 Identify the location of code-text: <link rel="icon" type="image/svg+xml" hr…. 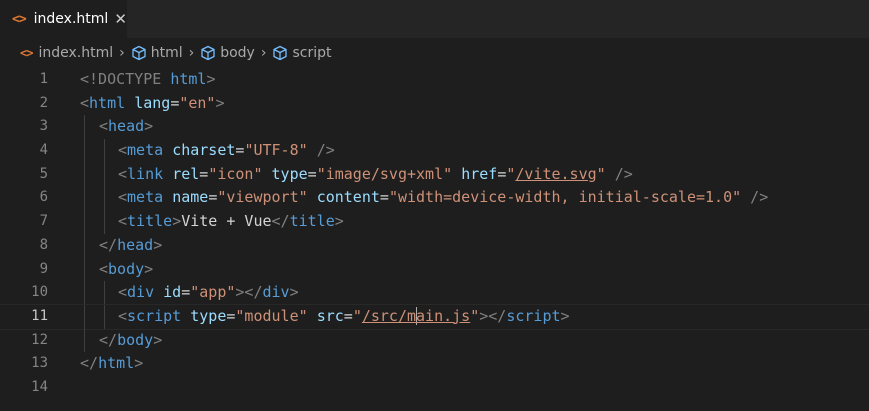
(375, 175).